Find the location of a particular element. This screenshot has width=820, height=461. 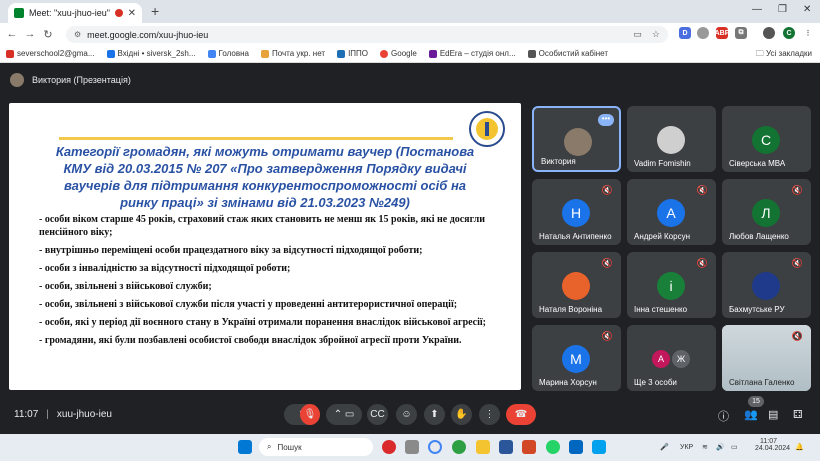

participant-tile: С Сіверська МВА is located at coordinates (766, 139).